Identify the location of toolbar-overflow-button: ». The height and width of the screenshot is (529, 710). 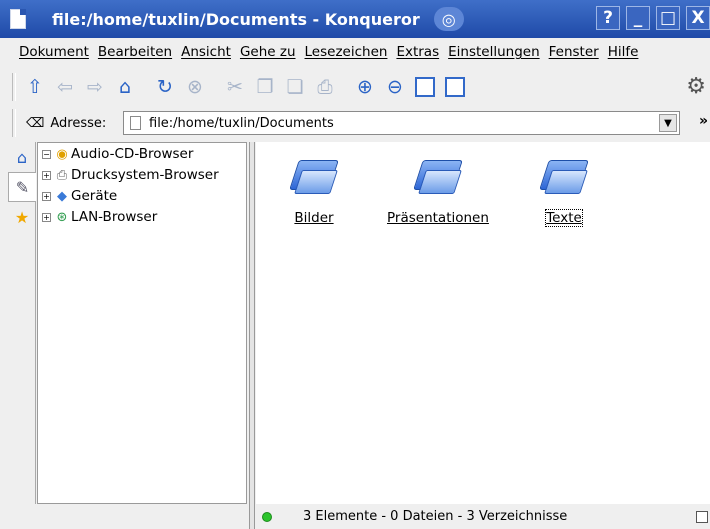
(703, 121).